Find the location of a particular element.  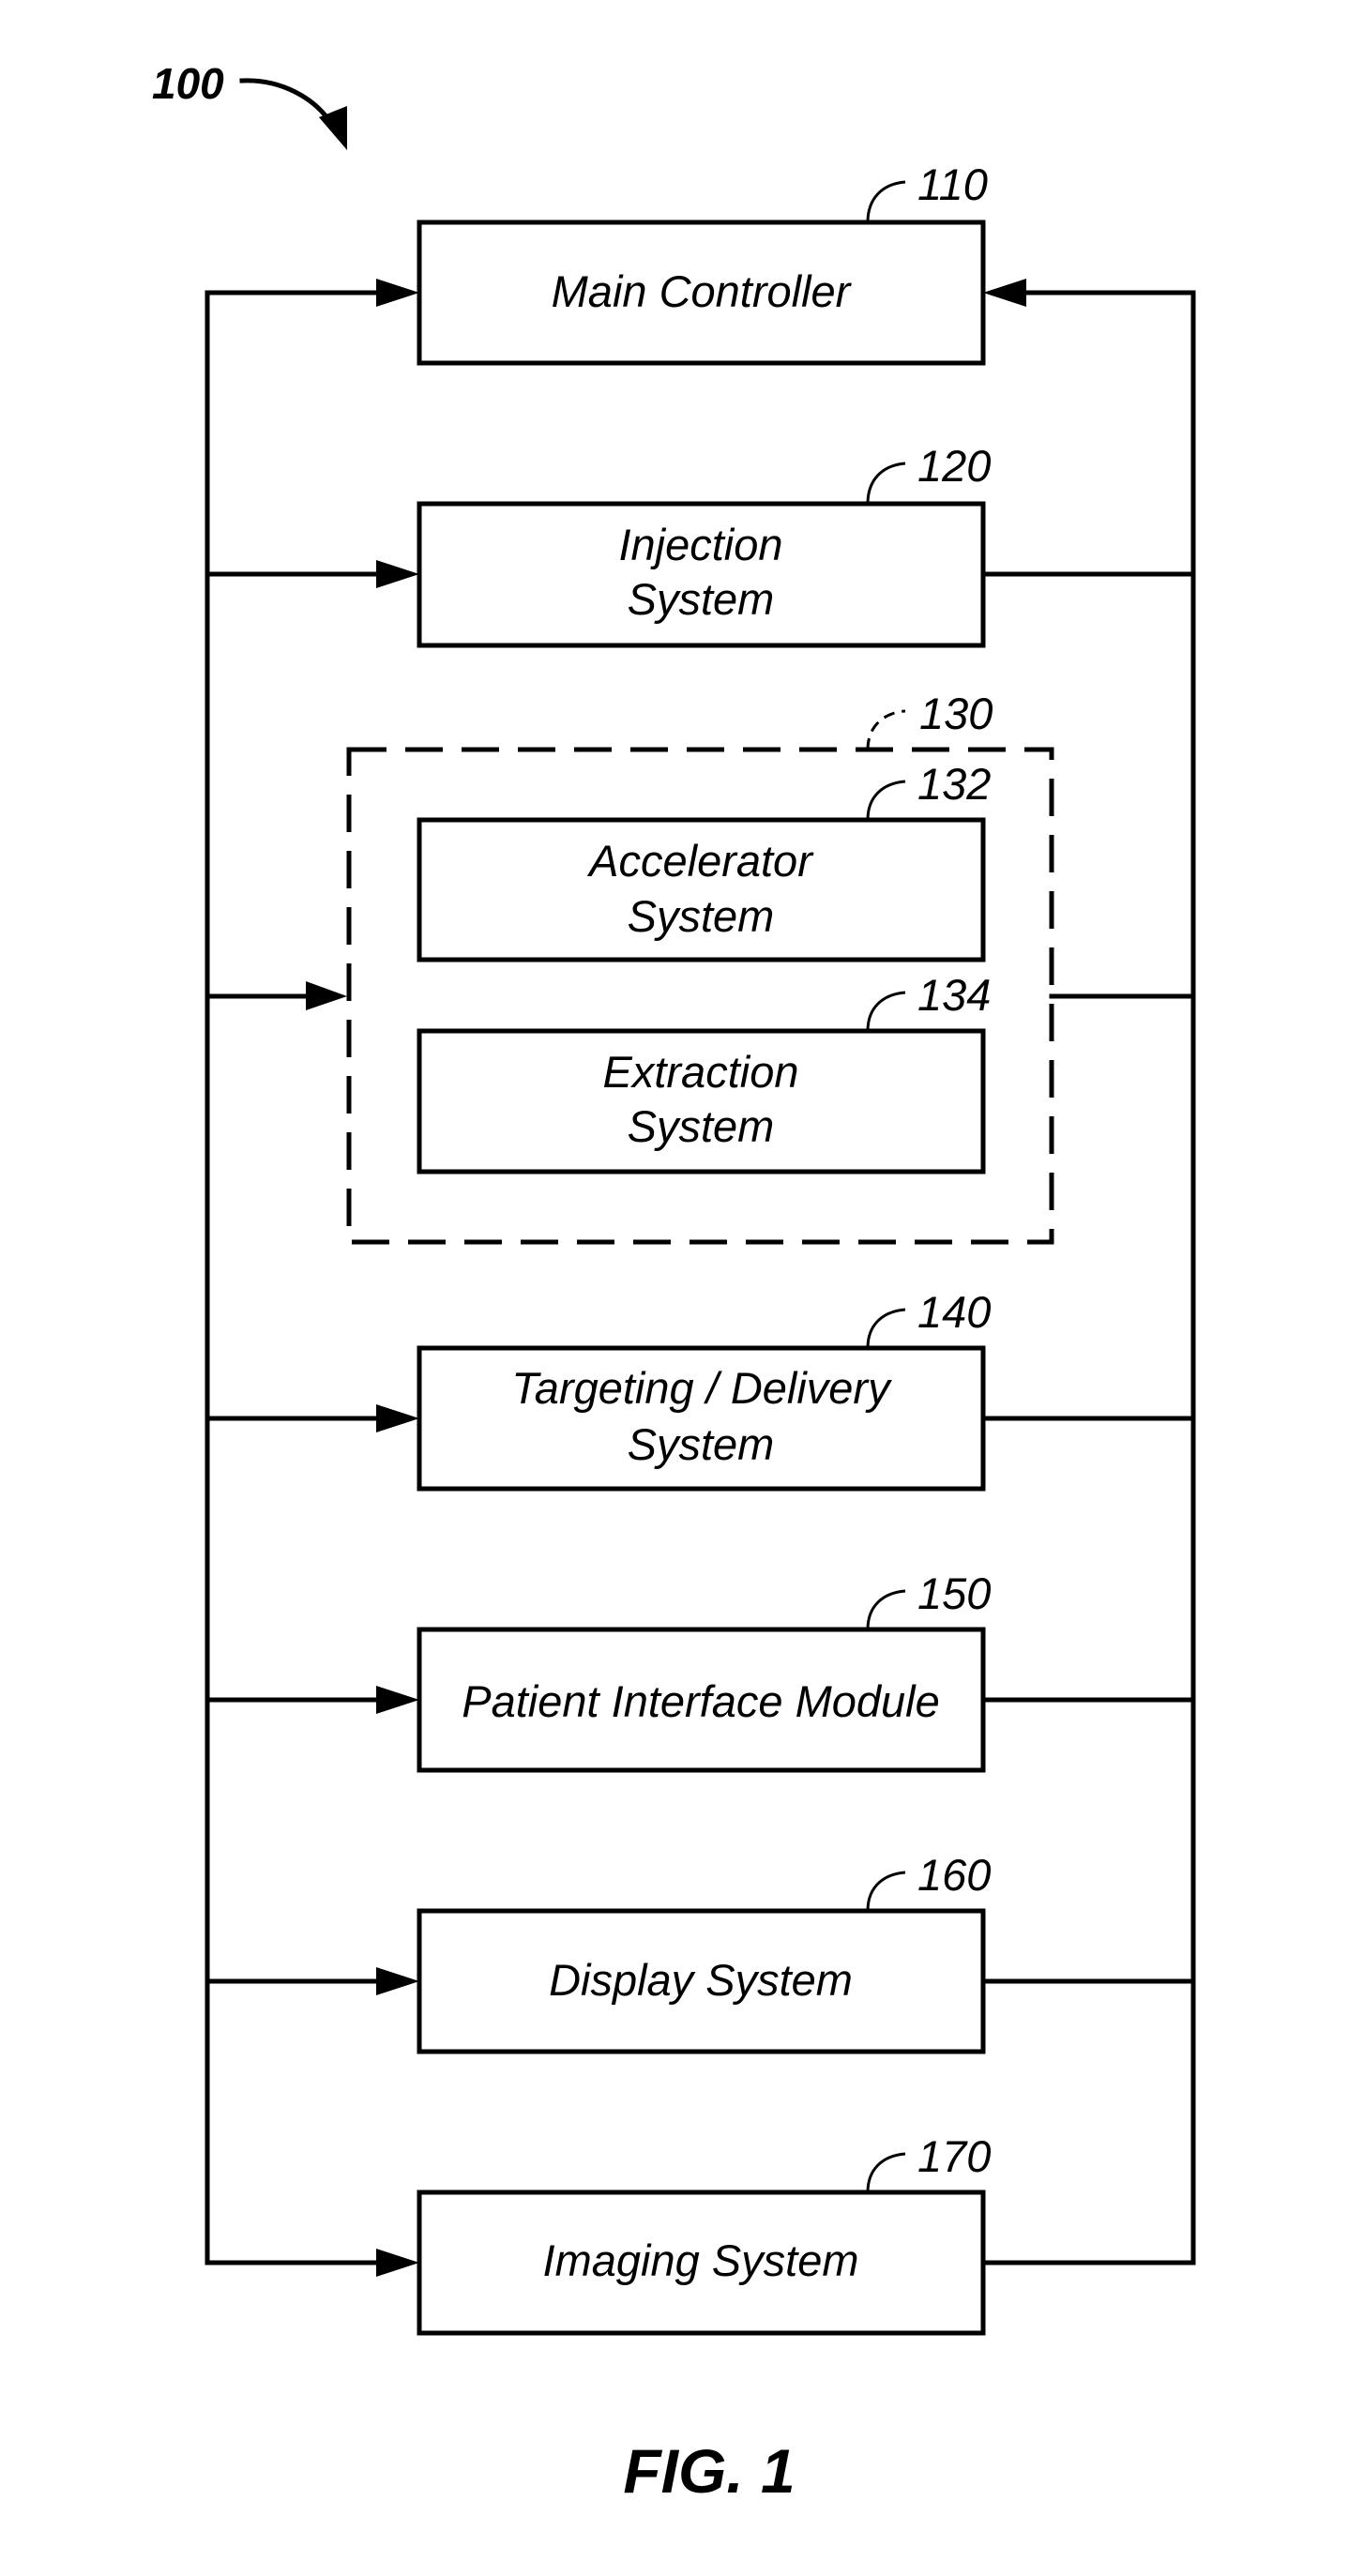

figure-caption: FIG. 1 is located at coordinates (709, 2471).